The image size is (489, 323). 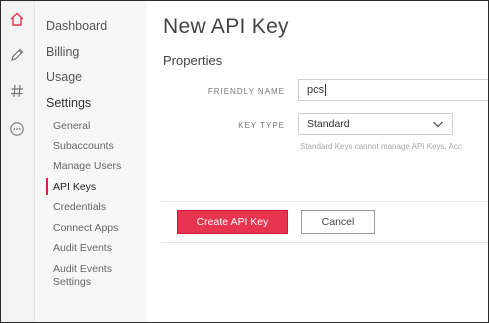 What do you see at coordinates (17, 129) in the screenshot?
I see `more-icon` at bounding box center [17, 129].